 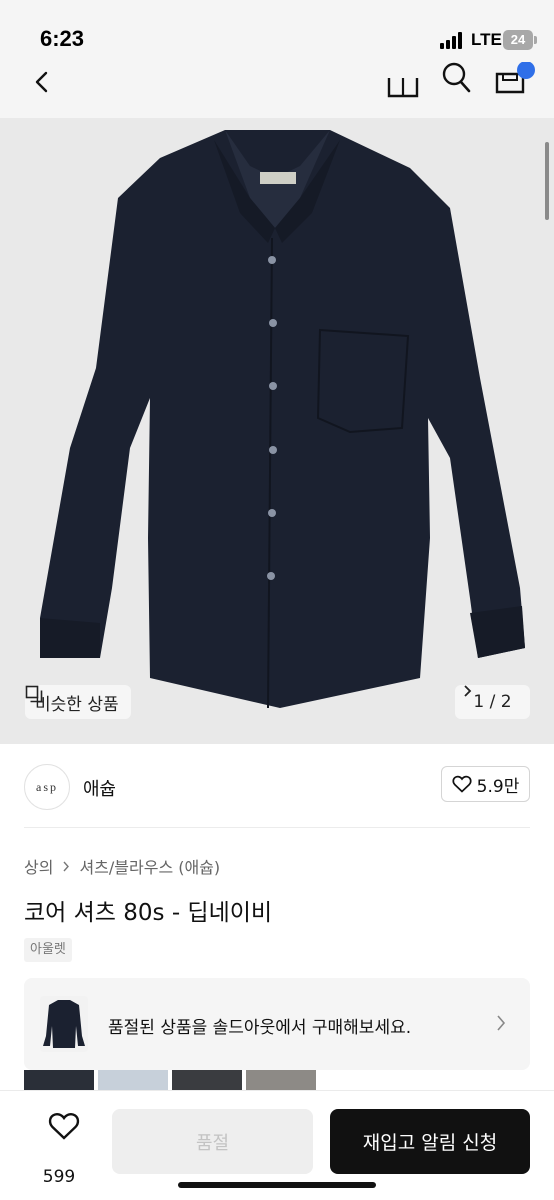 I want to click on soldout-button: 품절, so click(x=212, y=1141).